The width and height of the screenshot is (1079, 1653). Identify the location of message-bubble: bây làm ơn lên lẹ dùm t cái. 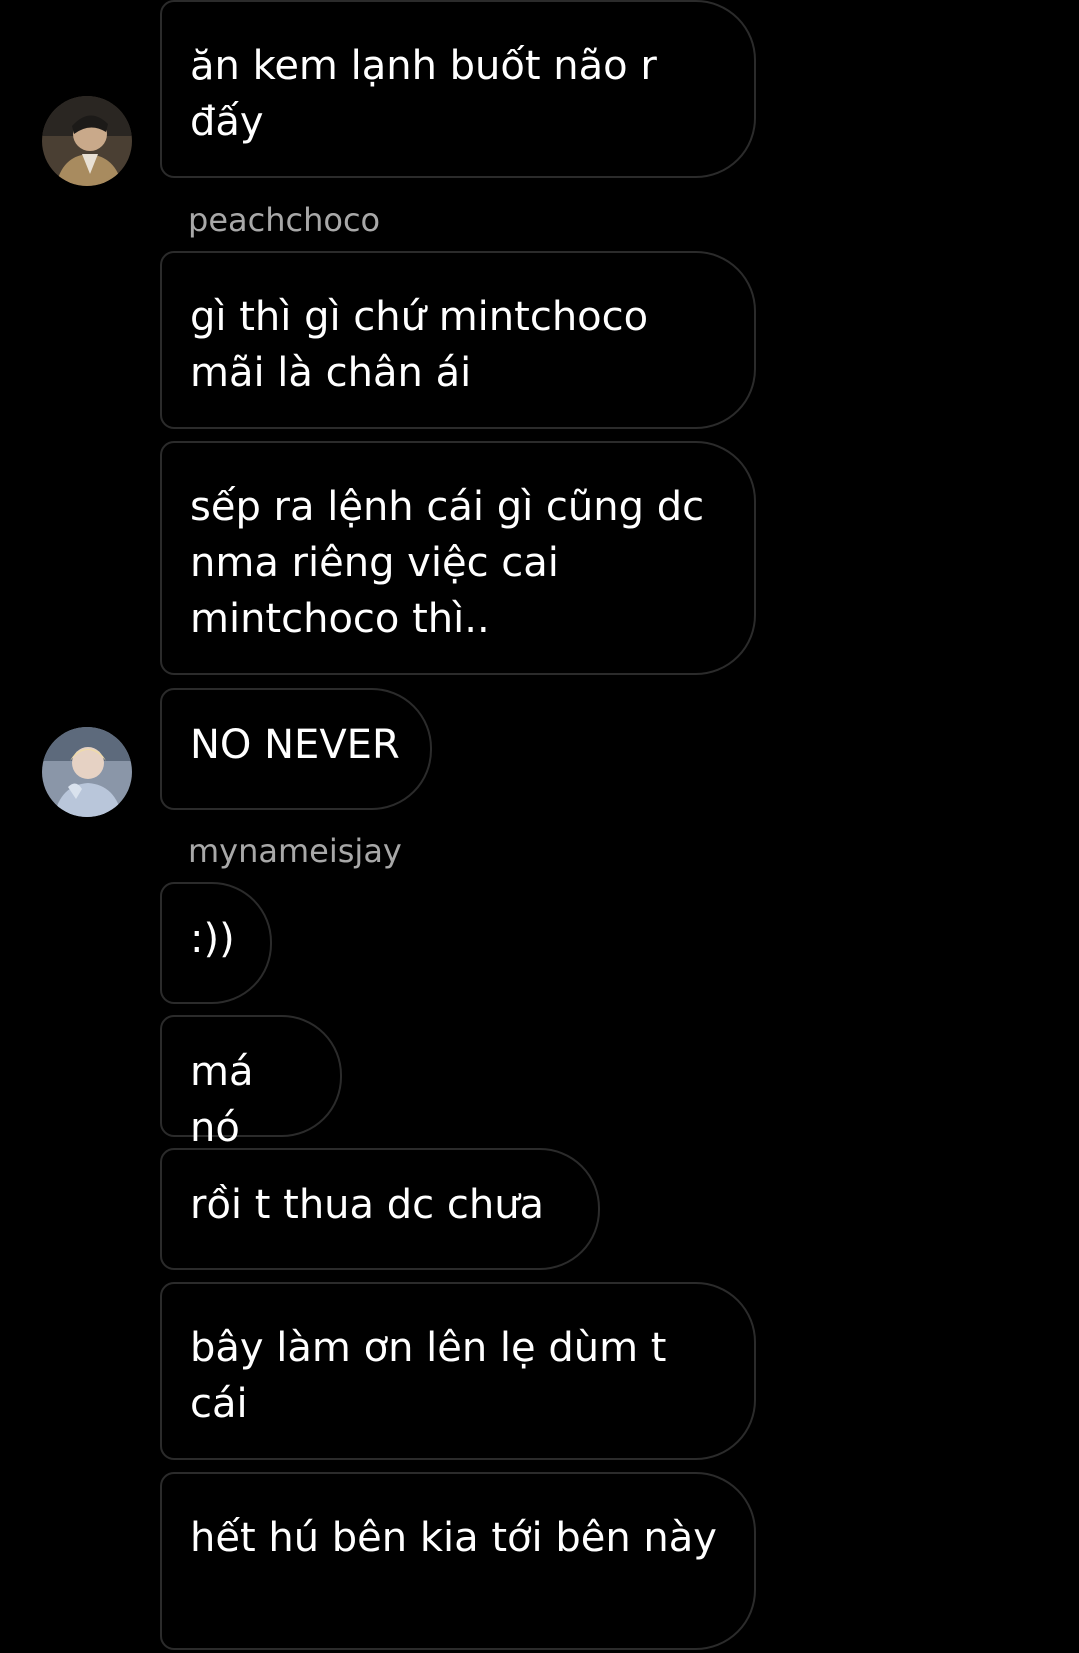
(458, 1371).